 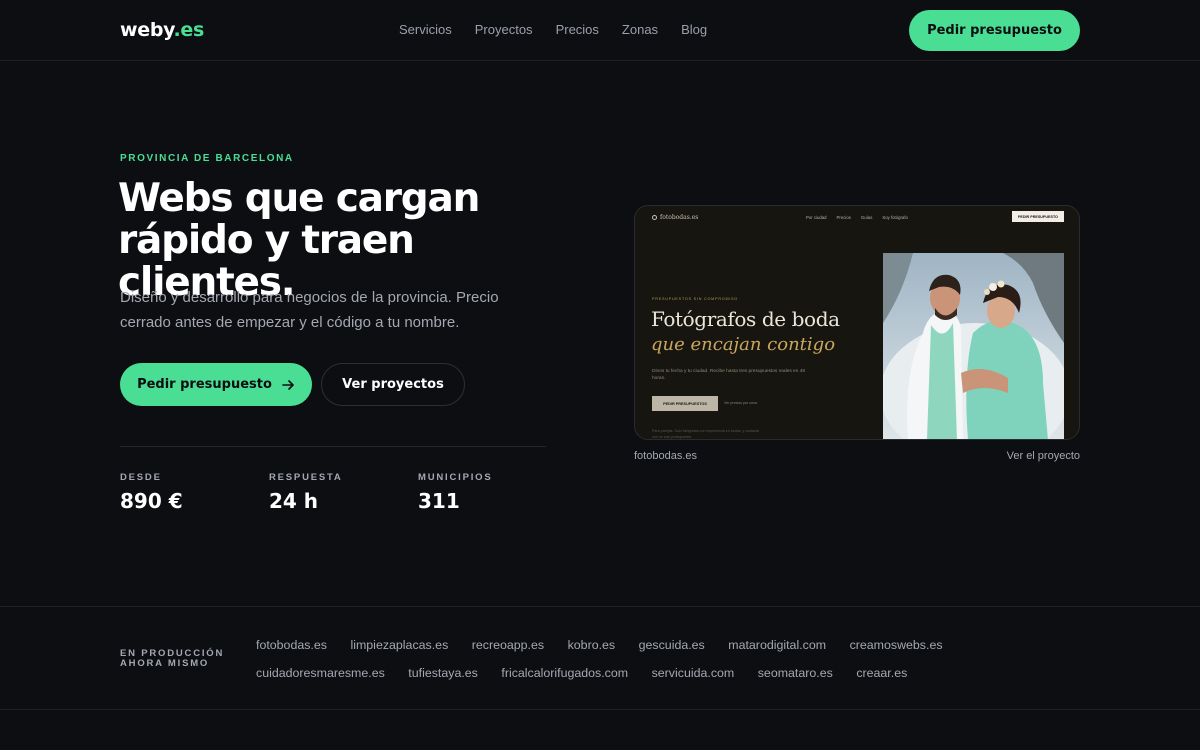 I want to click on hero-eyebrow: PROVINCIA DE BARCELONA, so click(x=207, y=158).